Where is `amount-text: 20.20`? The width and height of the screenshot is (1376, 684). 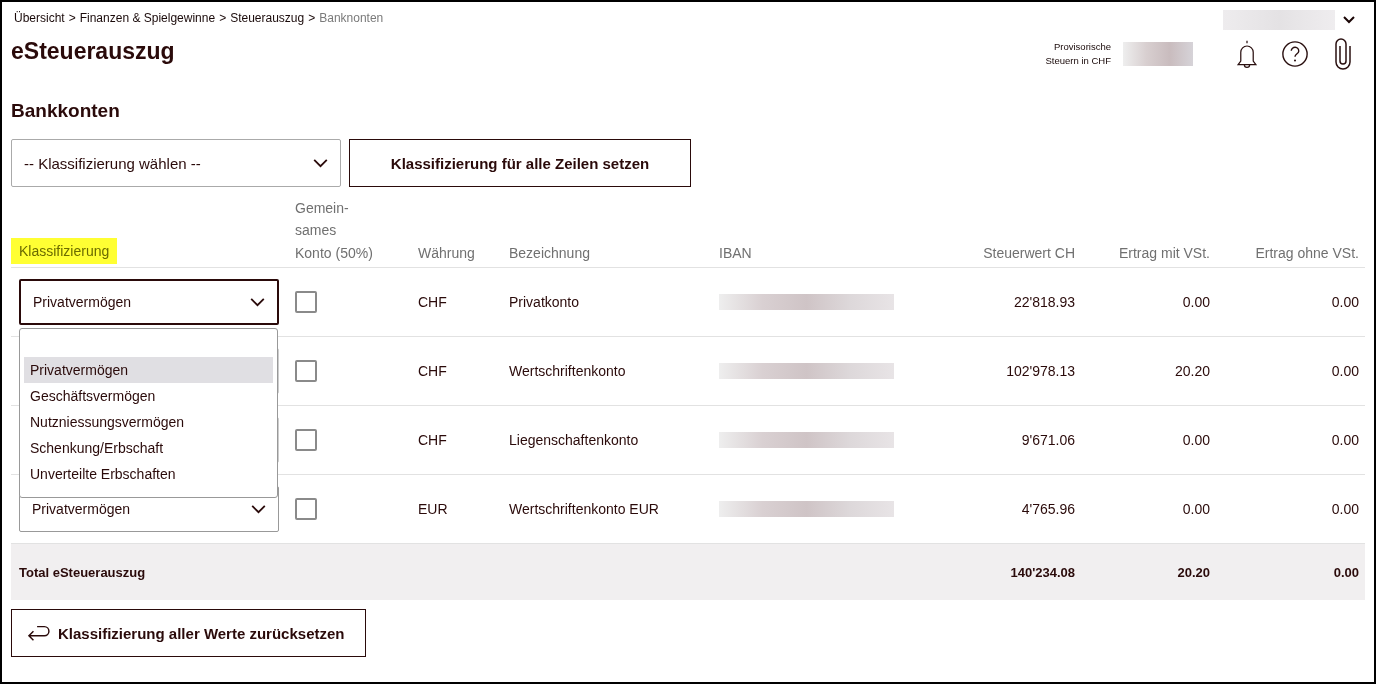 amount-text: 20.20 is located at coordinates (1192, 371).